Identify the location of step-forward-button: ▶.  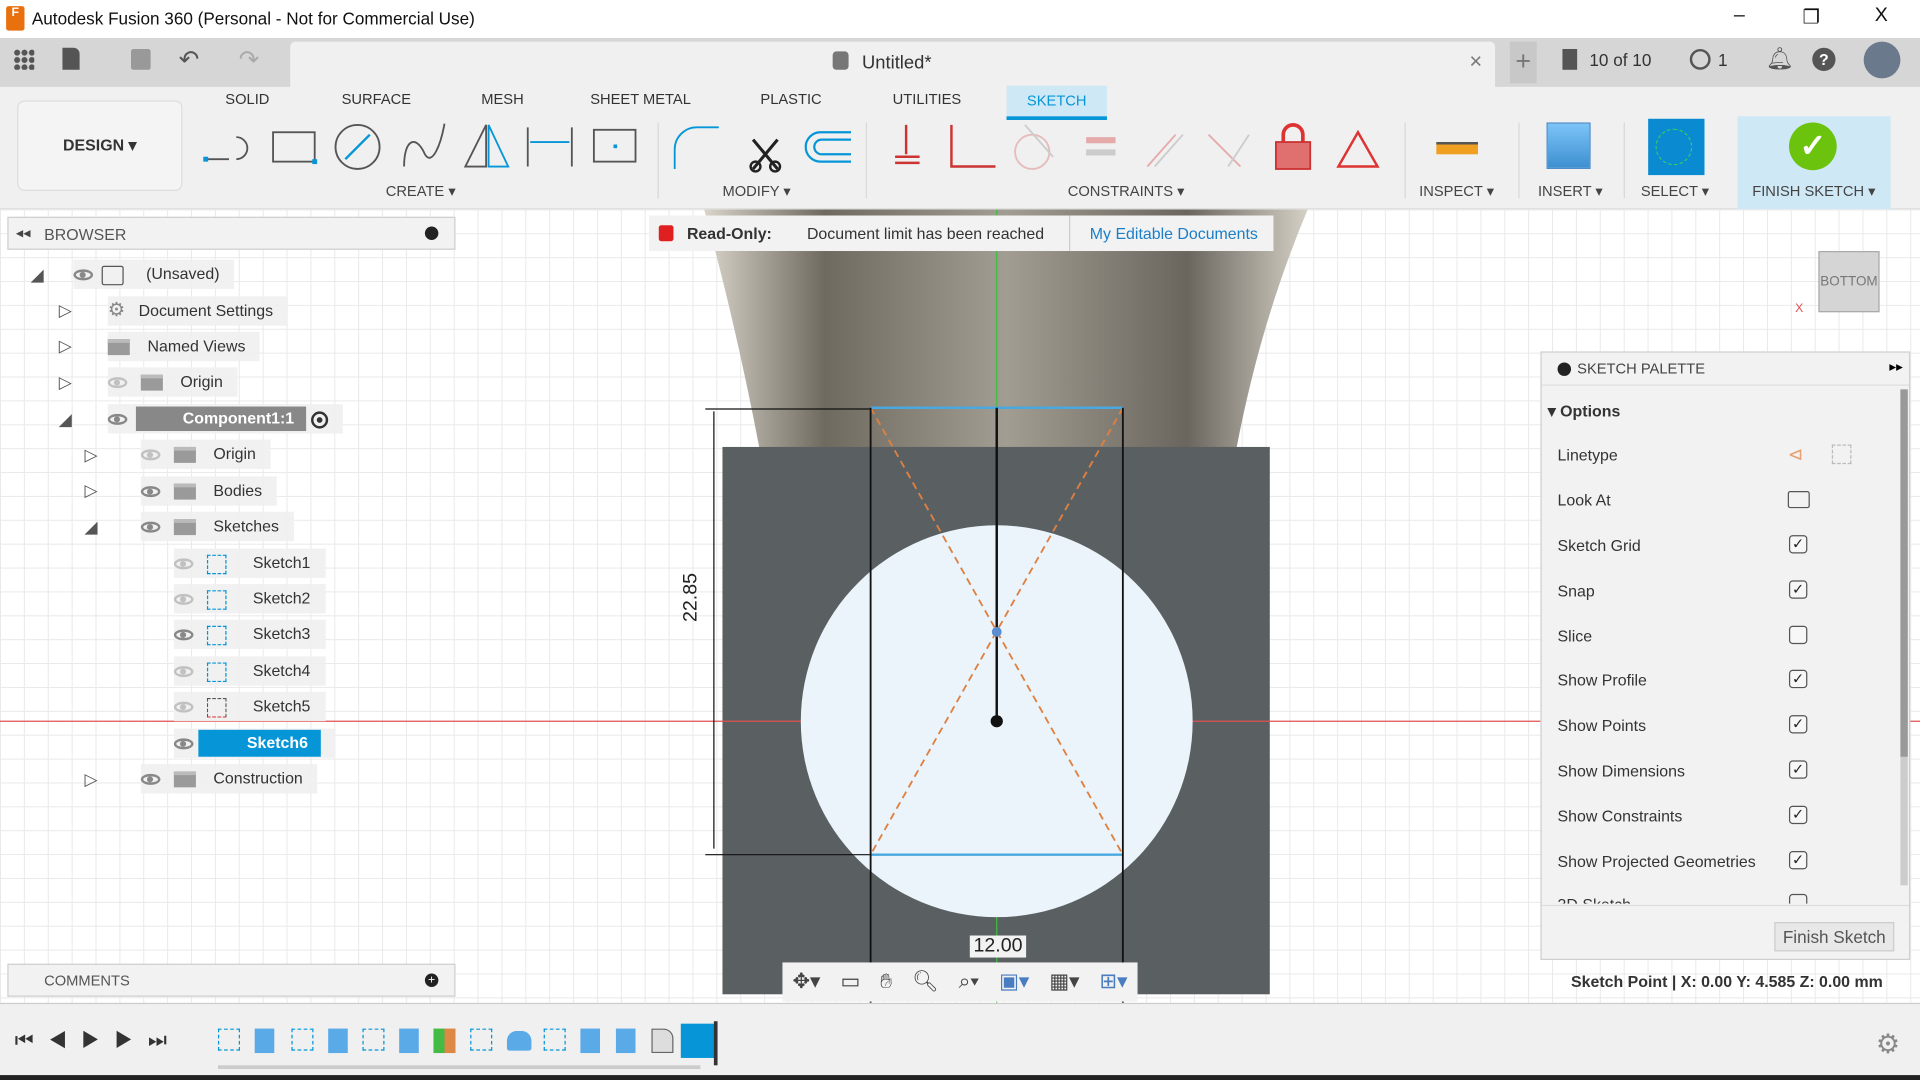
(131, 1040).